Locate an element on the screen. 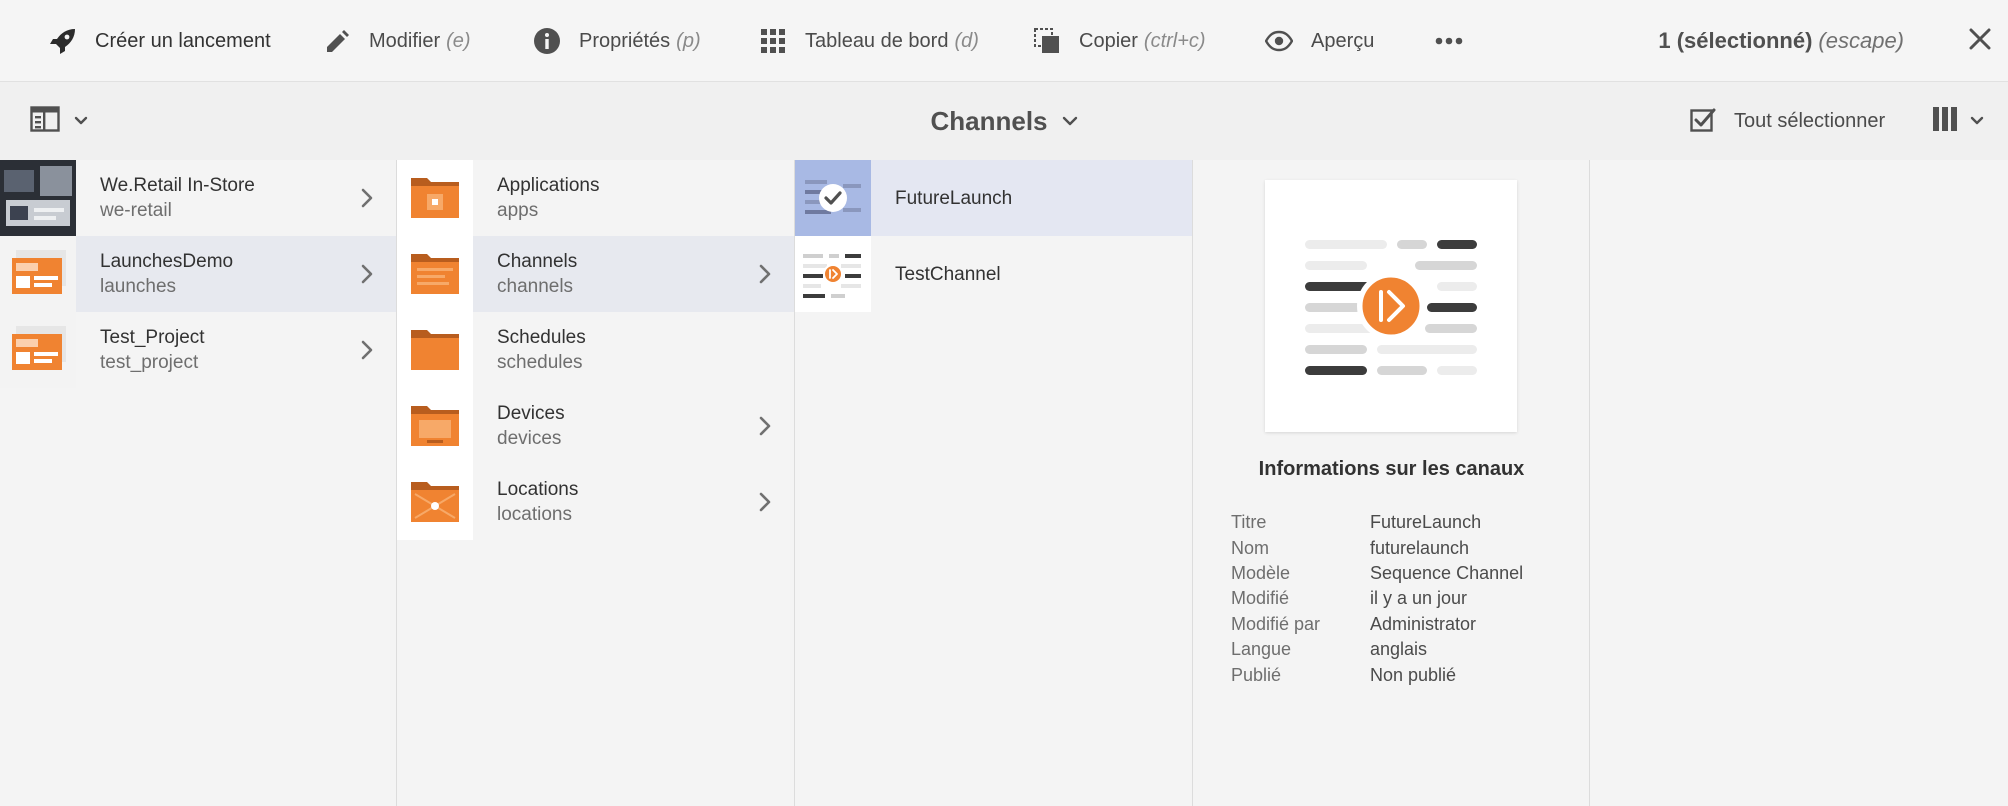 Image resolution: width=2008 pixels, height=806 pixels. edit-label: Modifier is located at coordinates (405, 40).